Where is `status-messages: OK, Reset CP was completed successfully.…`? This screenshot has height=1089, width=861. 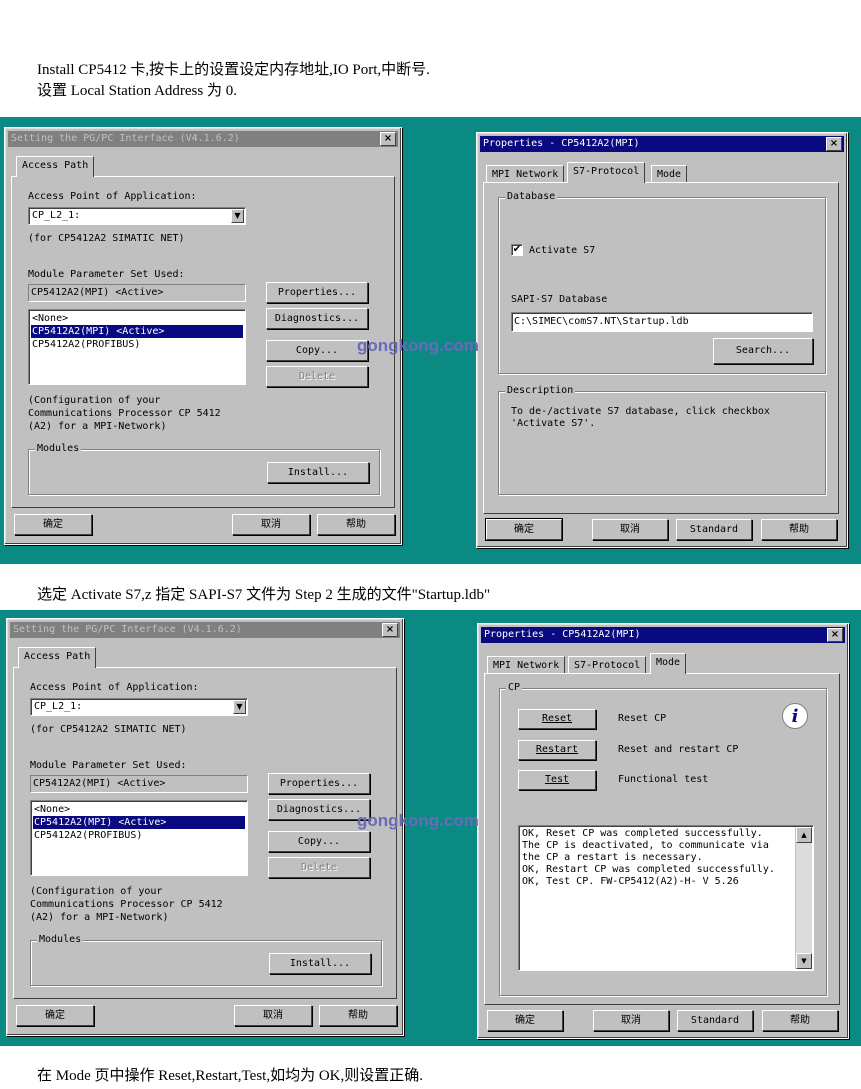
status-messages: OK, Reset CP was completed successfully.… is located at coordinates (666, 898).